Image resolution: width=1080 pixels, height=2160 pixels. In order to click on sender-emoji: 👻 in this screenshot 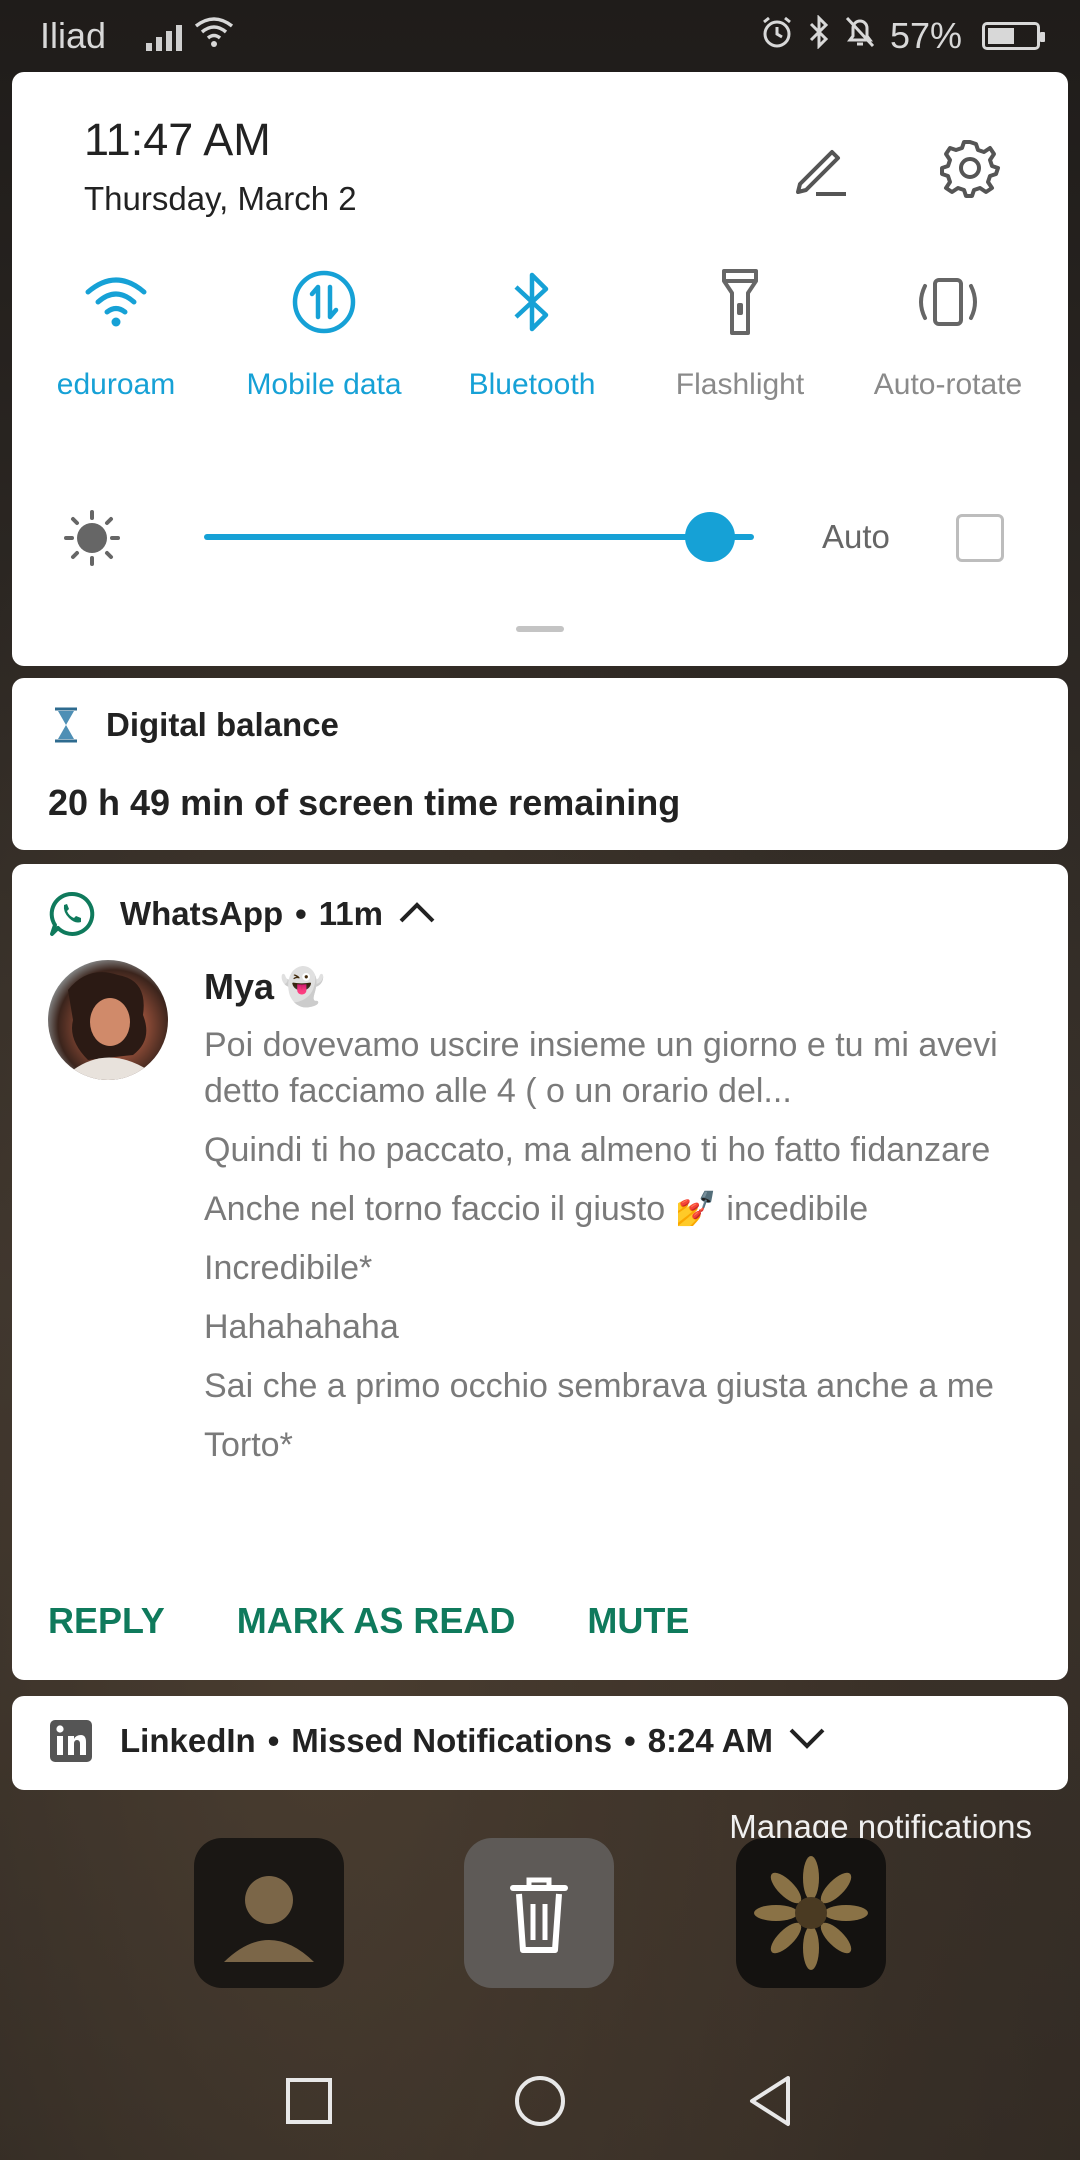, I will do `click(302, 986)`.